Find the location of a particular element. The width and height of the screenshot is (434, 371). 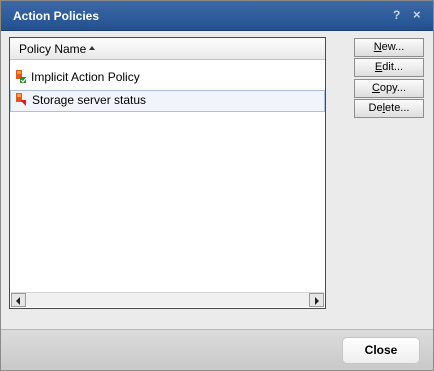

title-bar: Action Policies ? × is located at coordinates (217, 16).